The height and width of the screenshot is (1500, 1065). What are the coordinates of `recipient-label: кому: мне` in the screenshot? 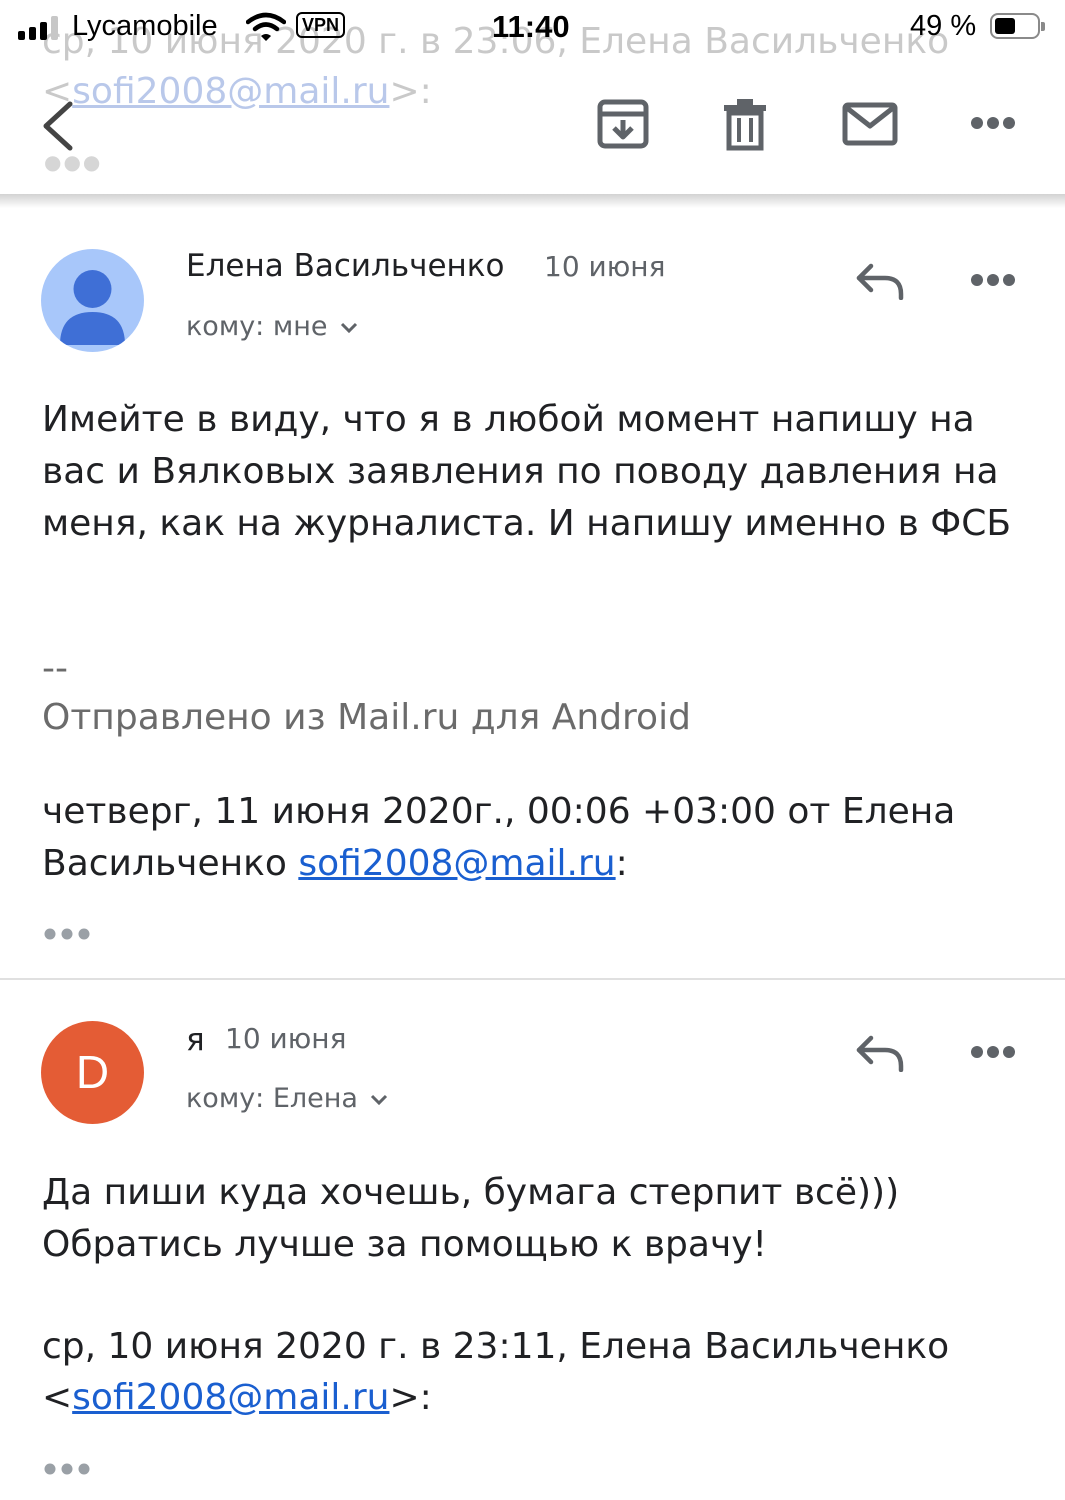 It's located at (257, 326).